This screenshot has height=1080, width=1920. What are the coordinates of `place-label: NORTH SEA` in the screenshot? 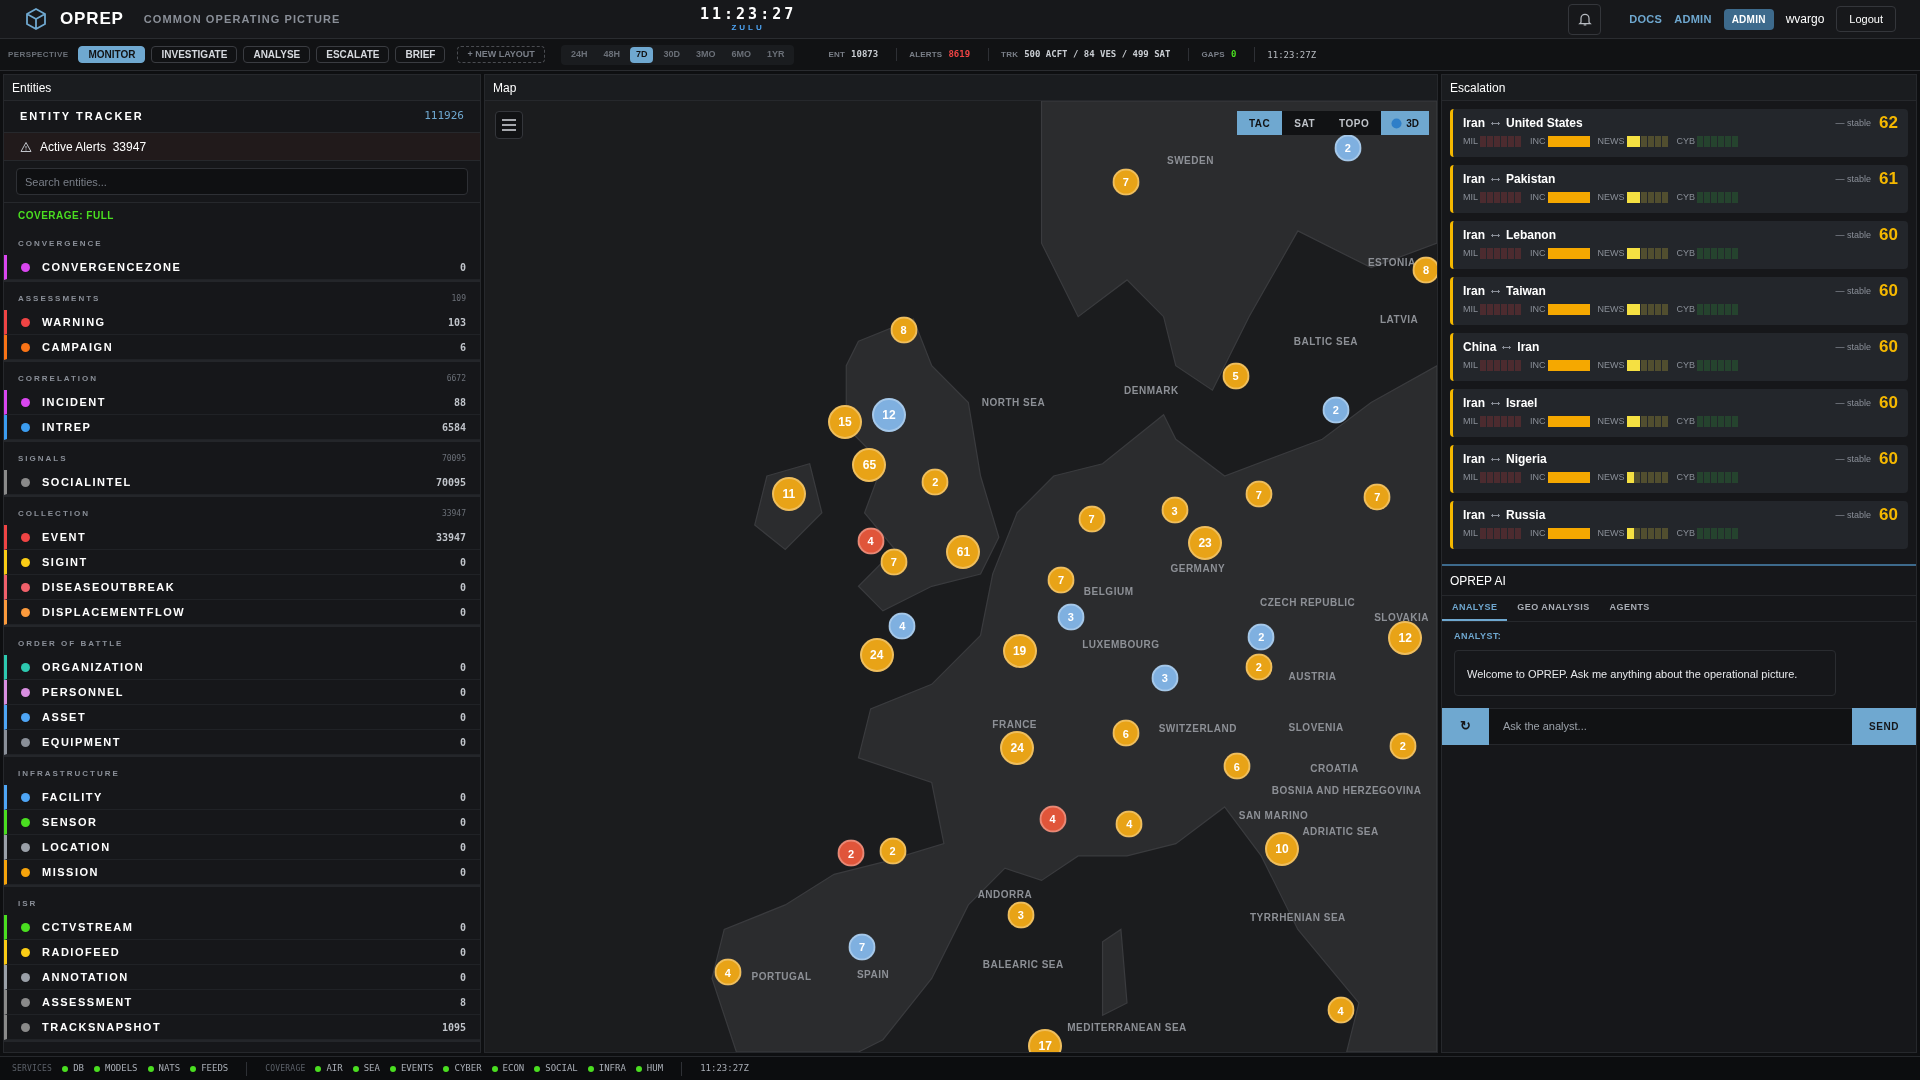 It's located at (1013, 402).